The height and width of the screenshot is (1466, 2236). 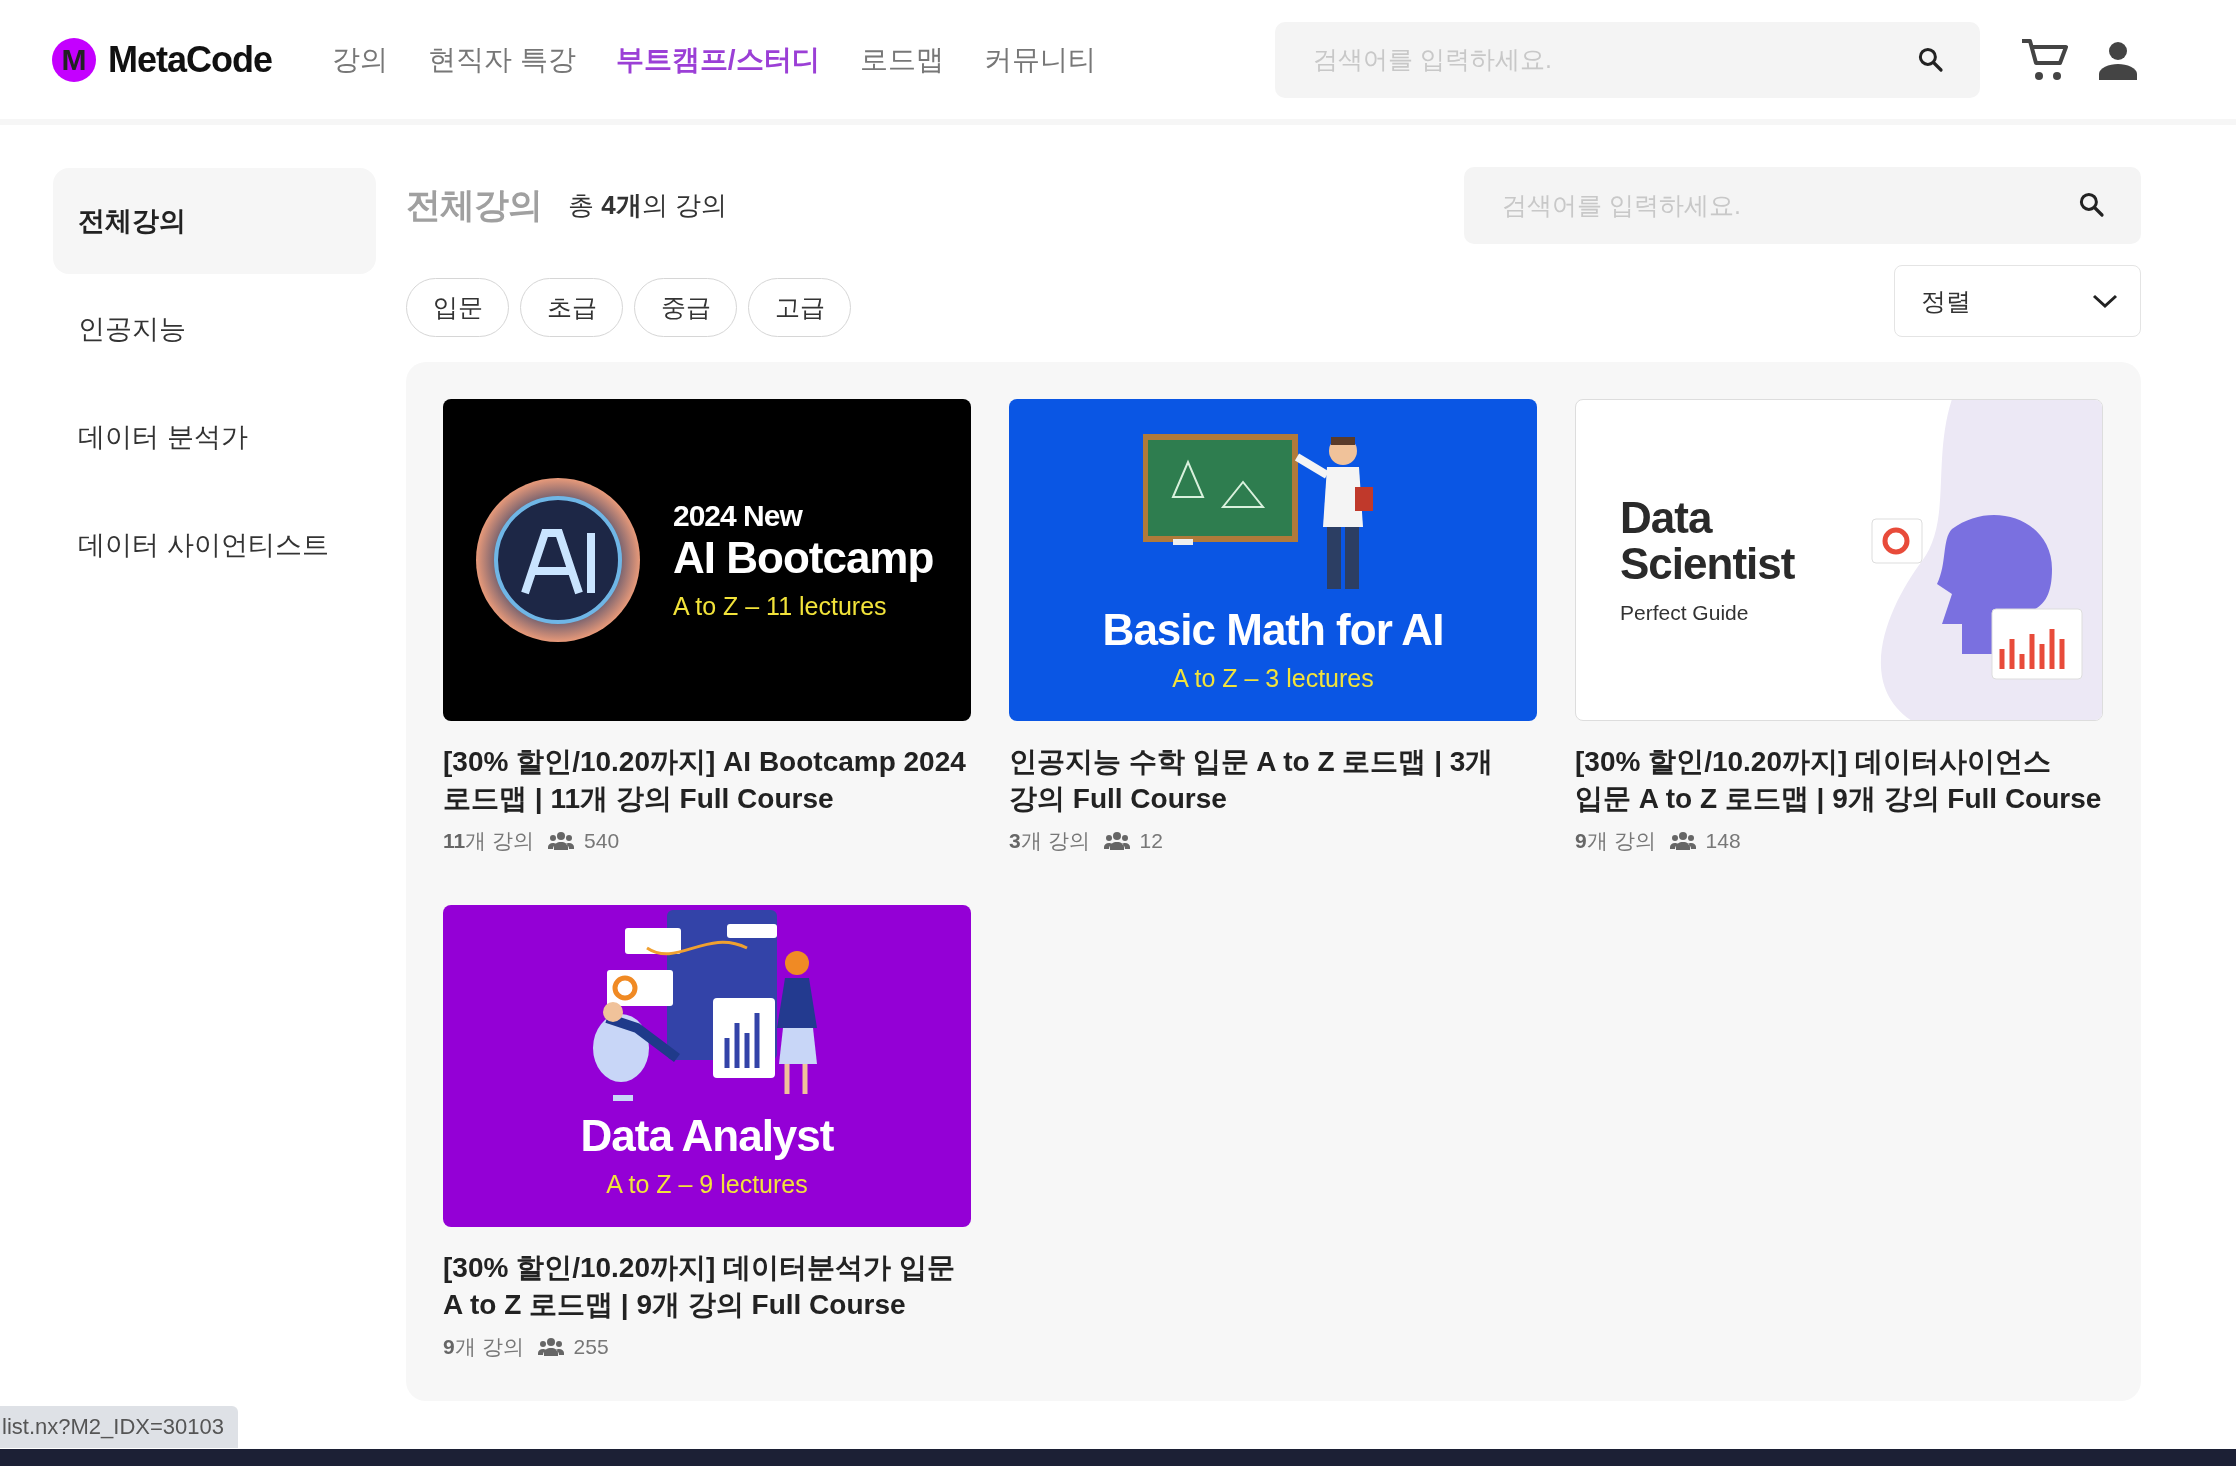 What do you see at coordinates (707, 780) in the screenshot?
I see `course-title: [30% 할인/10.20까지] AI Bootcamp 2024 로드맵 | 11개 강의 Full Course` at bounding box center [707, 780].